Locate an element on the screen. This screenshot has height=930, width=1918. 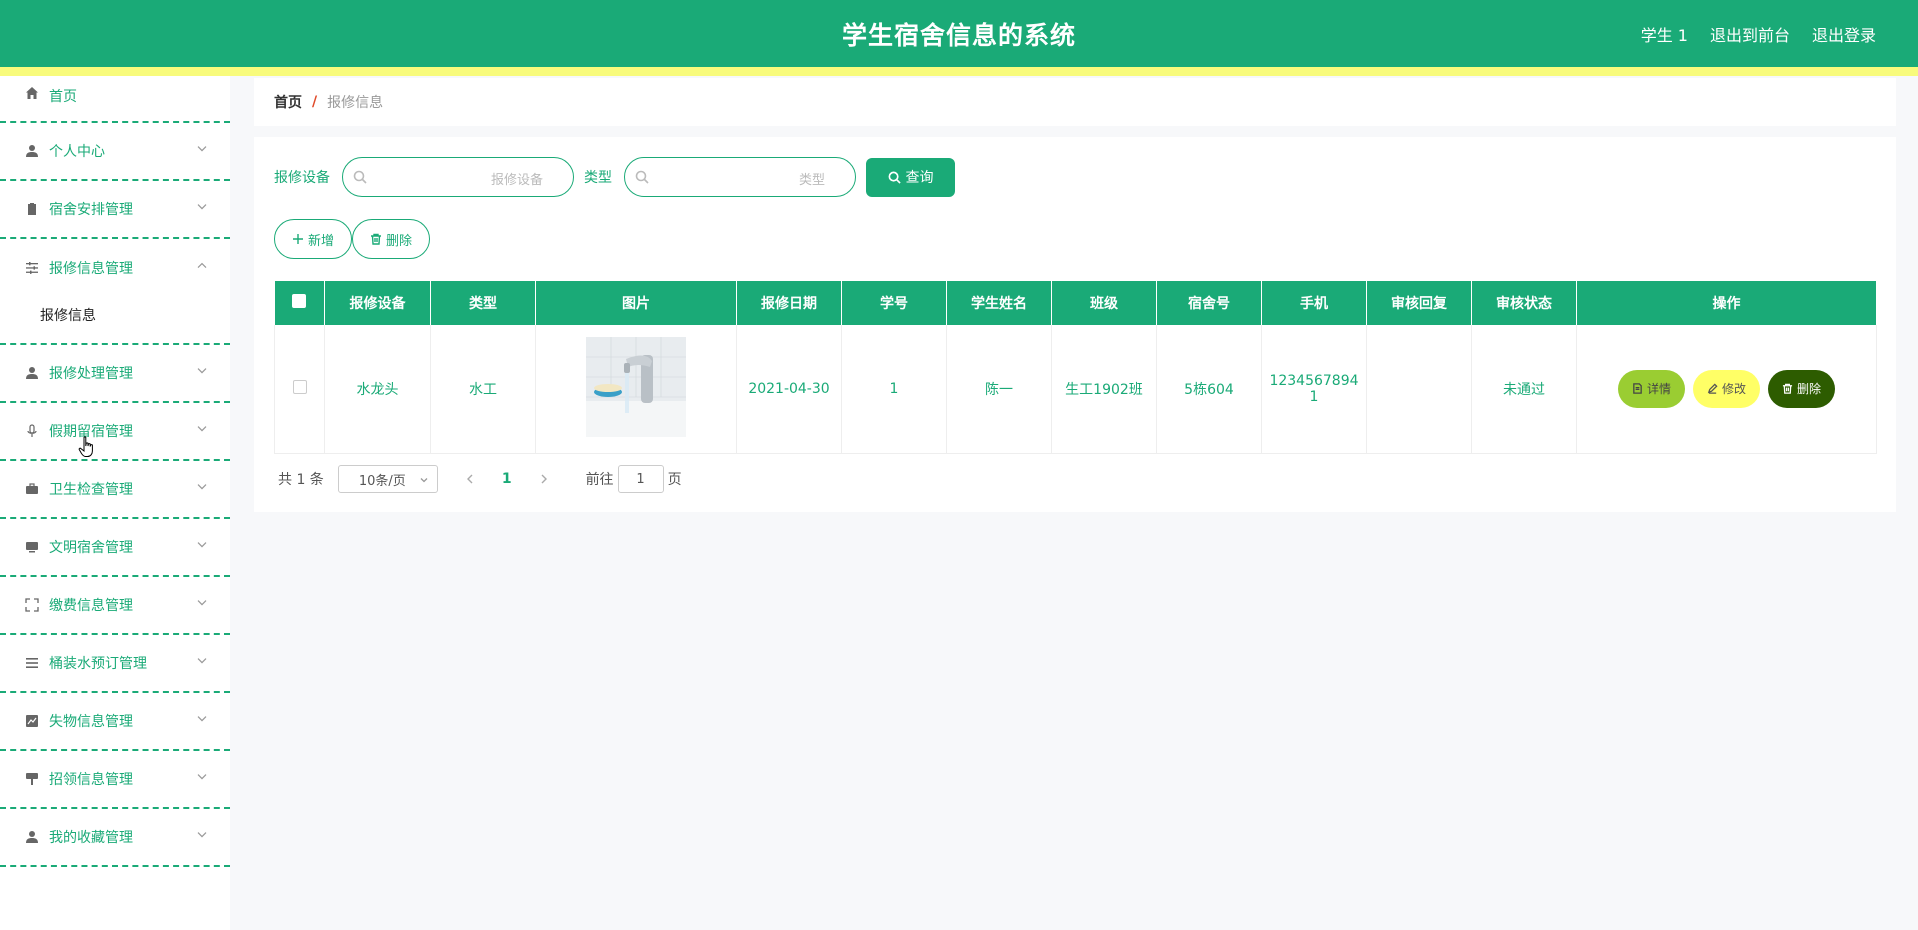
row-action-buttons: 详情 修改 删除 is located at coordinates (1726, 388).